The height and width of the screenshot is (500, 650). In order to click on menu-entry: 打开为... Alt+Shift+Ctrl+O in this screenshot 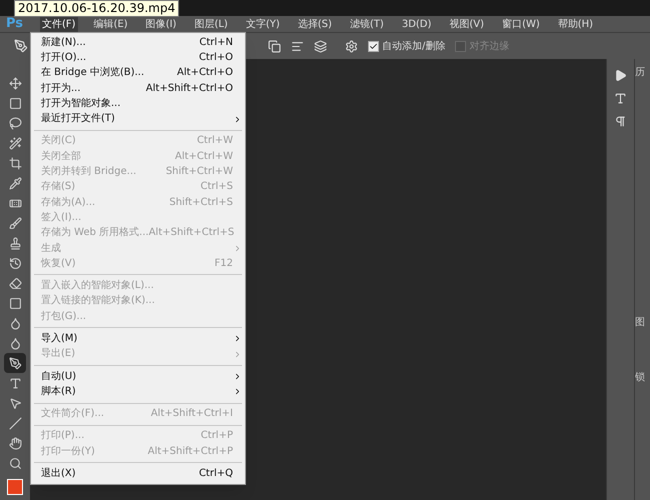, I will do `click(138, 88)`.